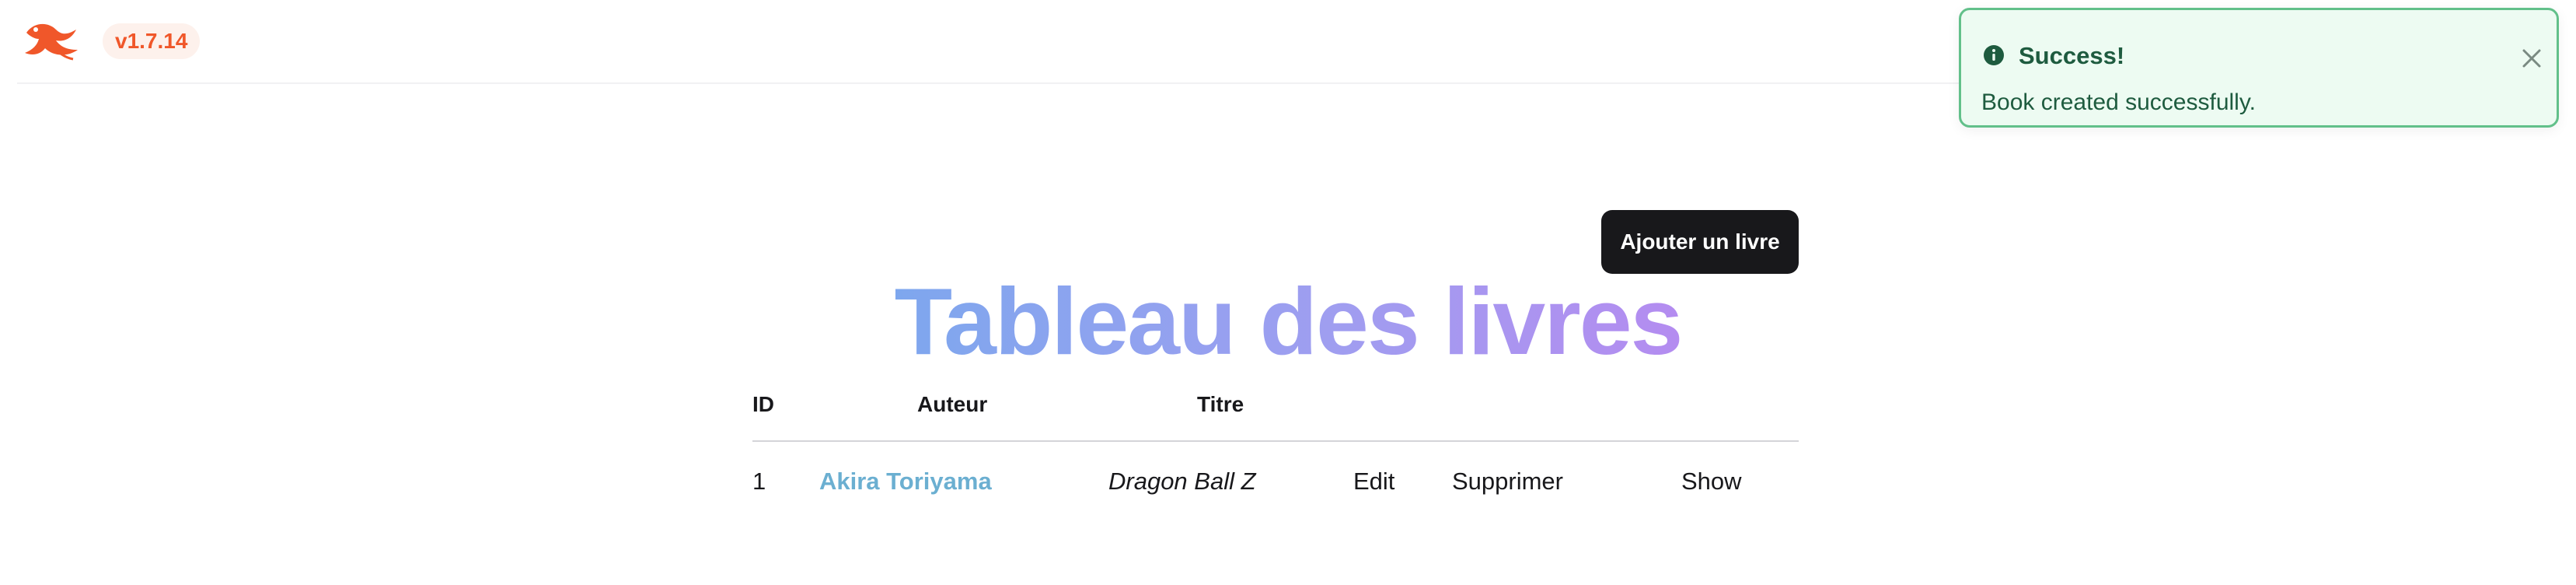  I want to click on delete-link: Supprimer, so click(1508, 481).